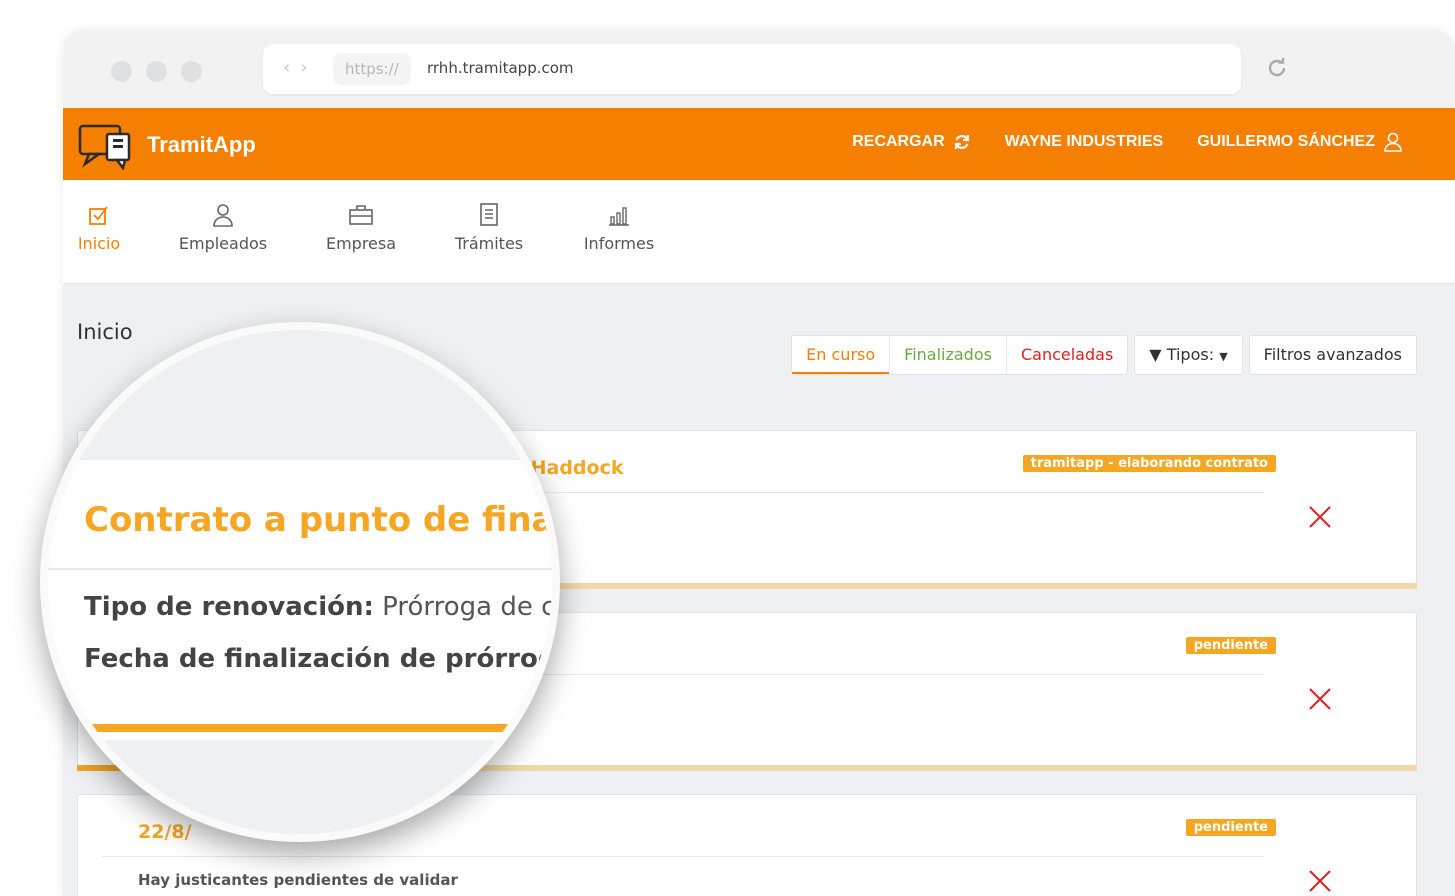  I want to click on filter-en-curso: En curso, so click(841, 355).